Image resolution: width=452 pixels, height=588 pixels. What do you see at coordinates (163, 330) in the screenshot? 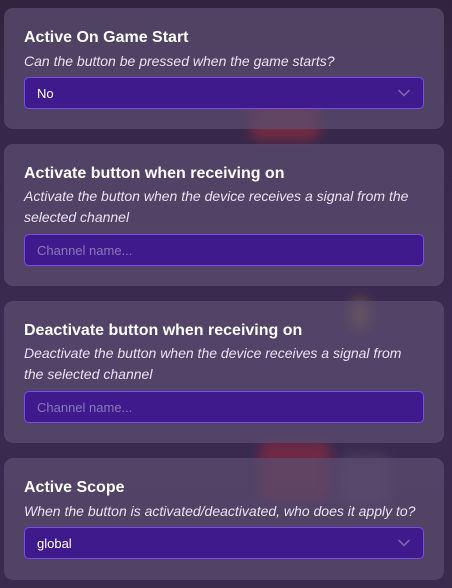
I see `section-title: Deactivate button when receiving on` at bounding box center [163, 330].